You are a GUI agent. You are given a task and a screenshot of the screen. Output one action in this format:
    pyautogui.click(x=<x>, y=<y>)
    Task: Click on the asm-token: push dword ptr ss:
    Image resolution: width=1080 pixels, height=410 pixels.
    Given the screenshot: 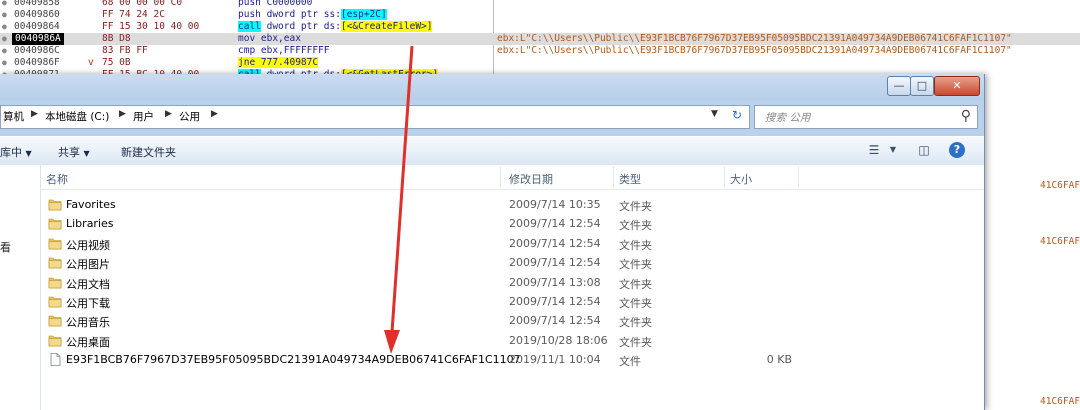 What is the action you would take?
    pyautogui.click(x=289, y=14)
    